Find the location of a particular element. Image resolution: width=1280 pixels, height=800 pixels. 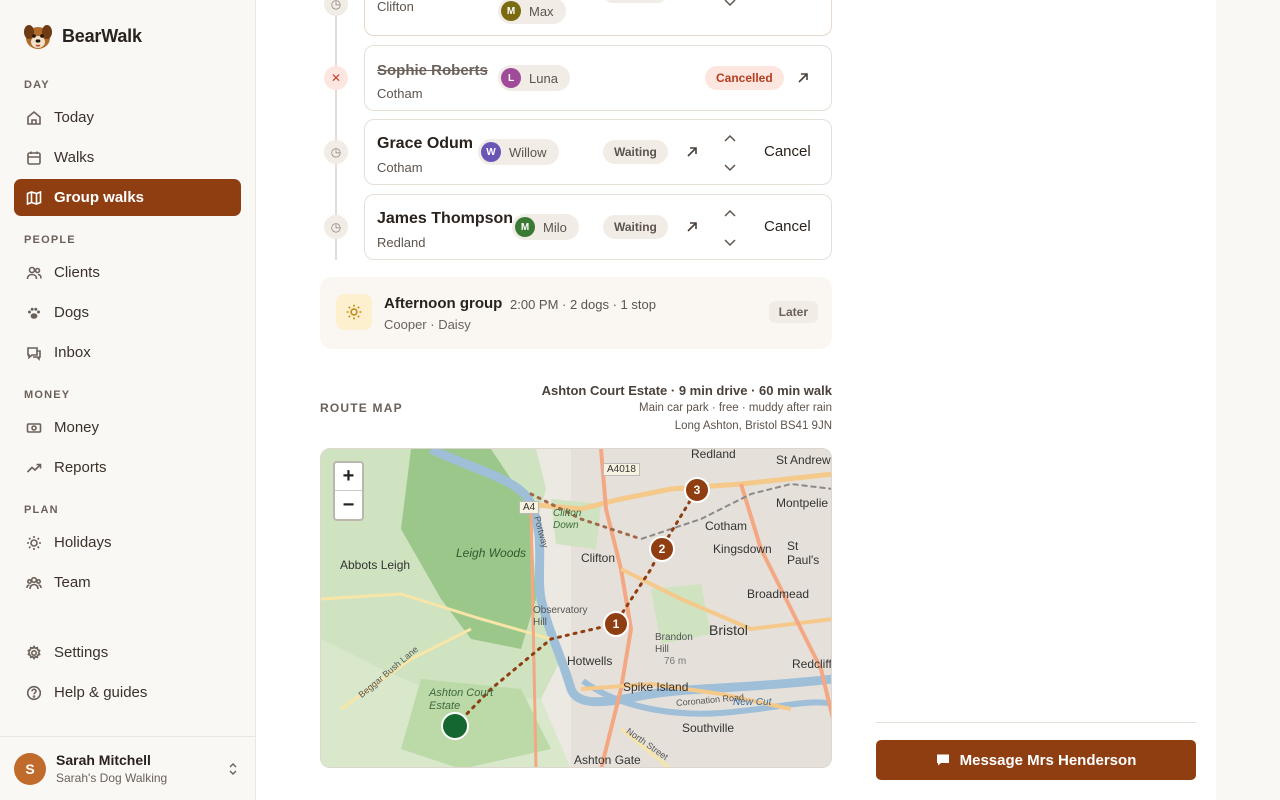

map-label: Brandon Hill is located at coordinates (674, 643).